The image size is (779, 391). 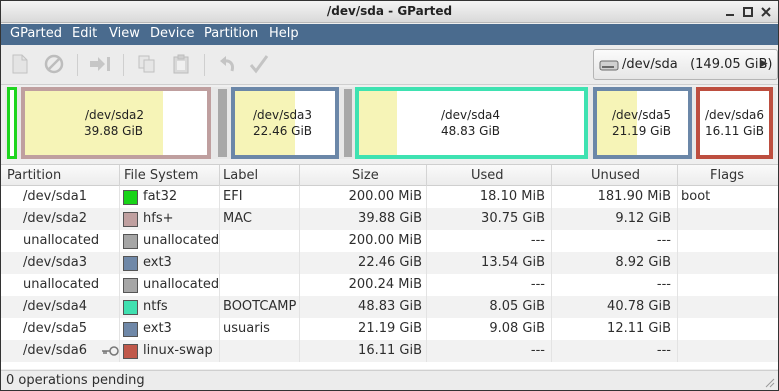 What do you see at coordinates (389, 241) in the screenshot?
I see `table-row: unallocated unallocated 200.00 MiB --- ---` at bounding box center [389, 241].